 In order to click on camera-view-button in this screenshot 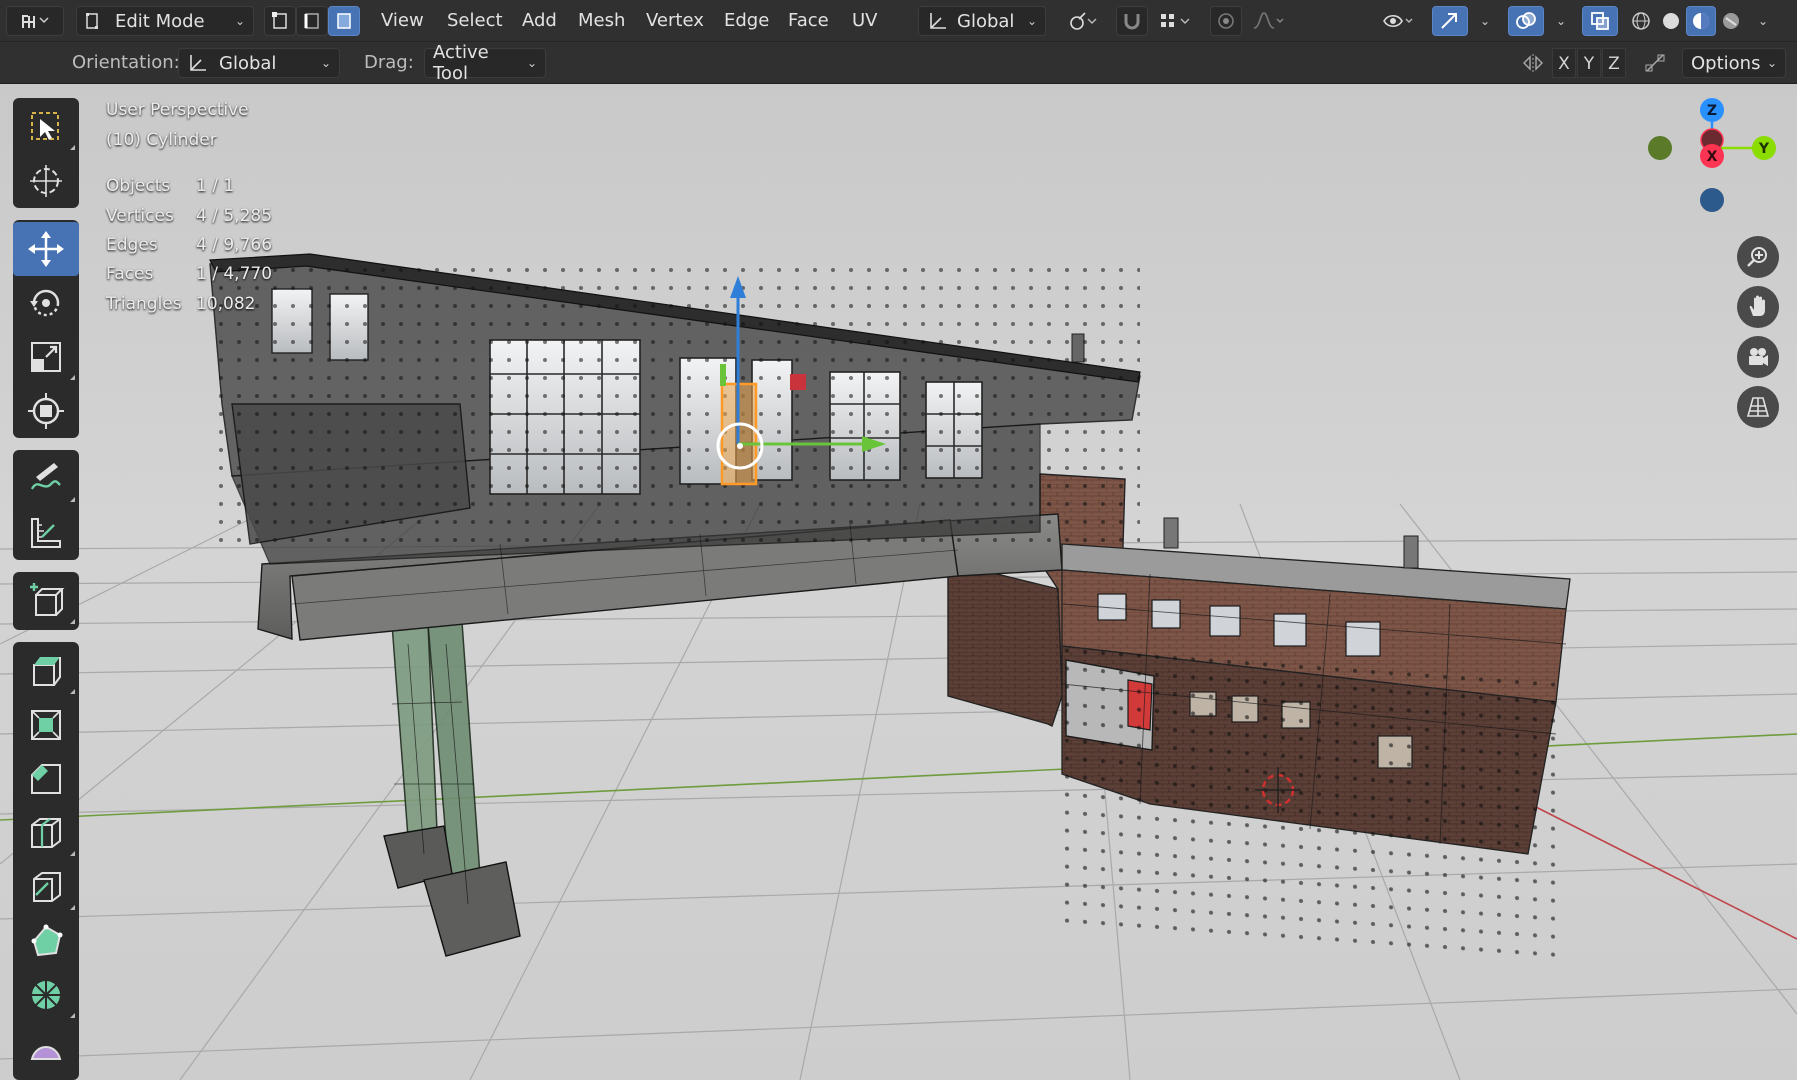, I will do `click(1758, 357)`.